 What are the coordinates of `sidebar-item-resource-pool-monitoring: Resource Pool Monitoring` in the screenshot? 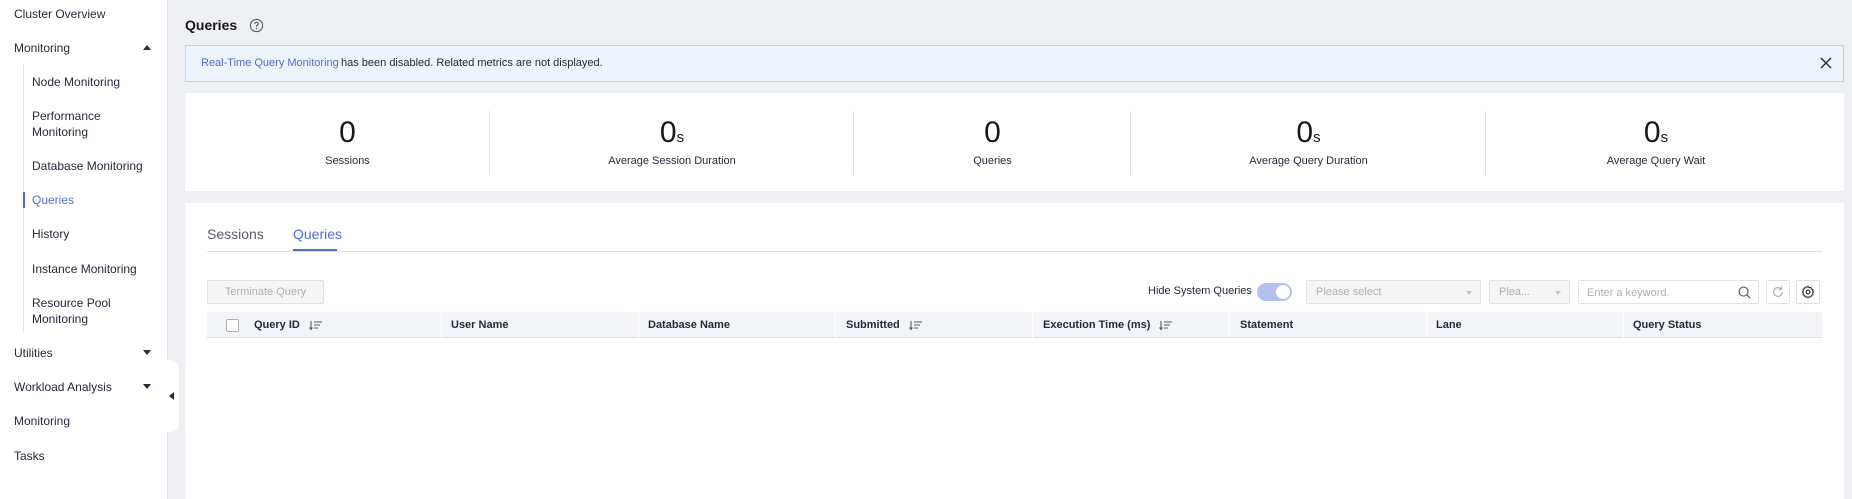 It's located at (80, 311).